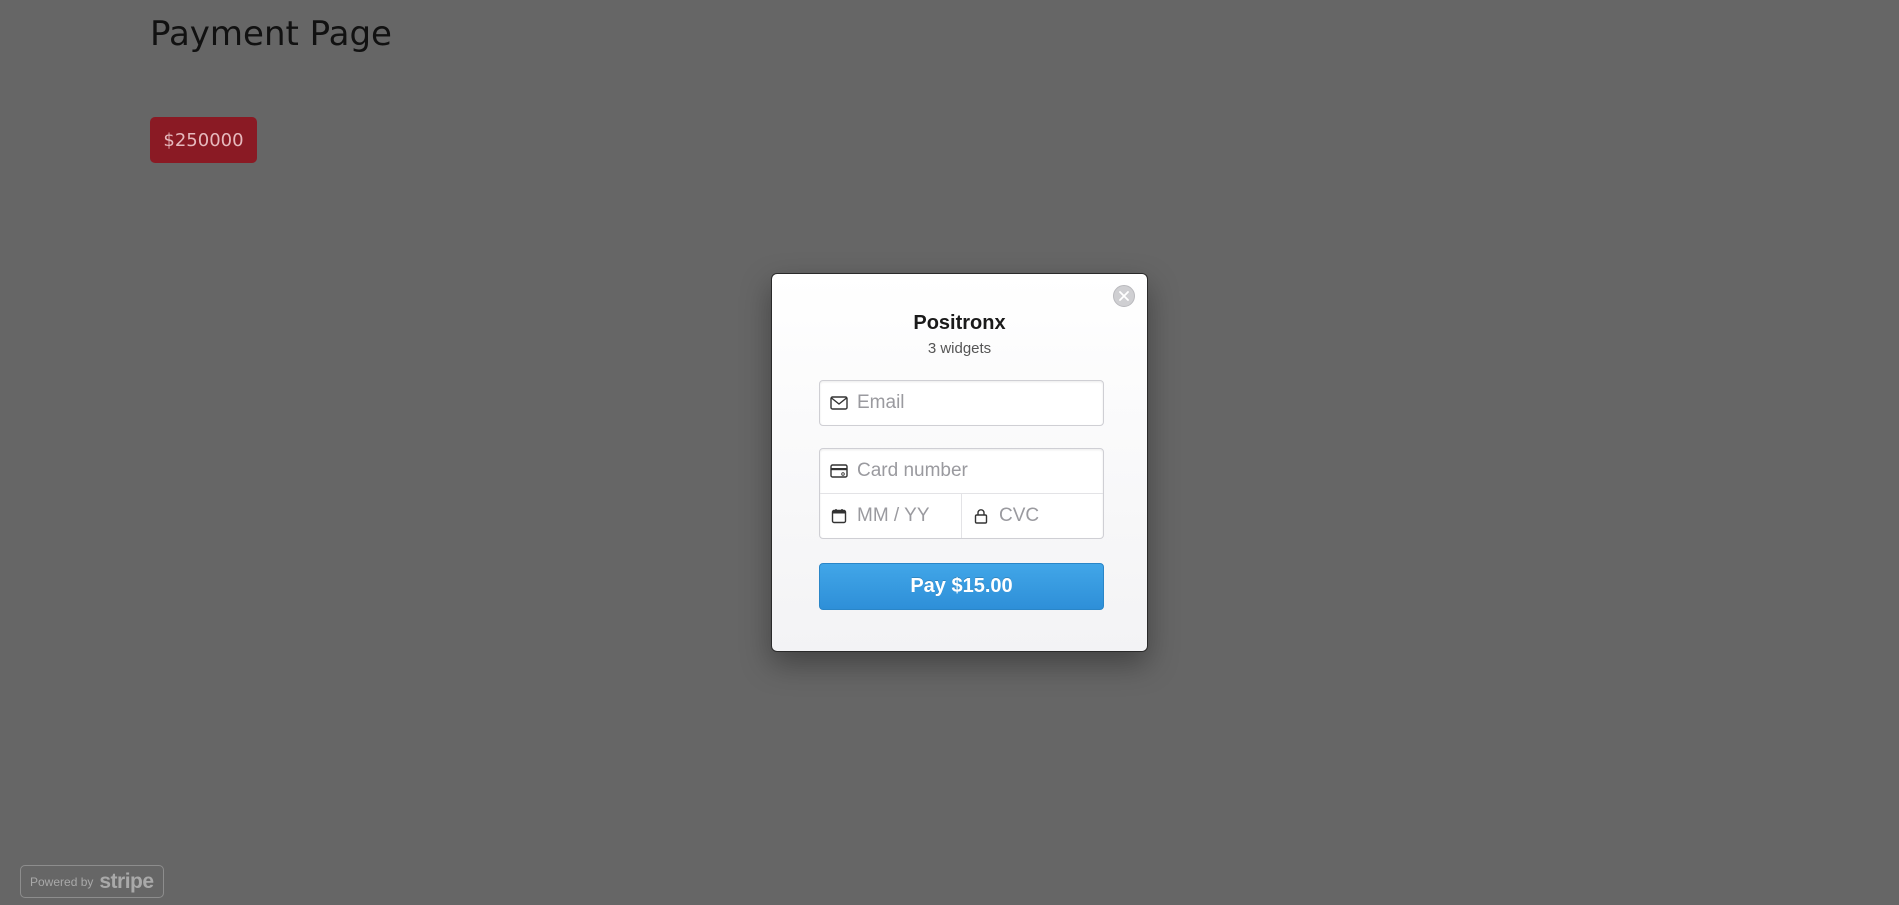 The height and width of the screenshot is (905, 1899). Describe the element at coordinates (981, 516) in the screenshot. I see `lock-icon` at that location.